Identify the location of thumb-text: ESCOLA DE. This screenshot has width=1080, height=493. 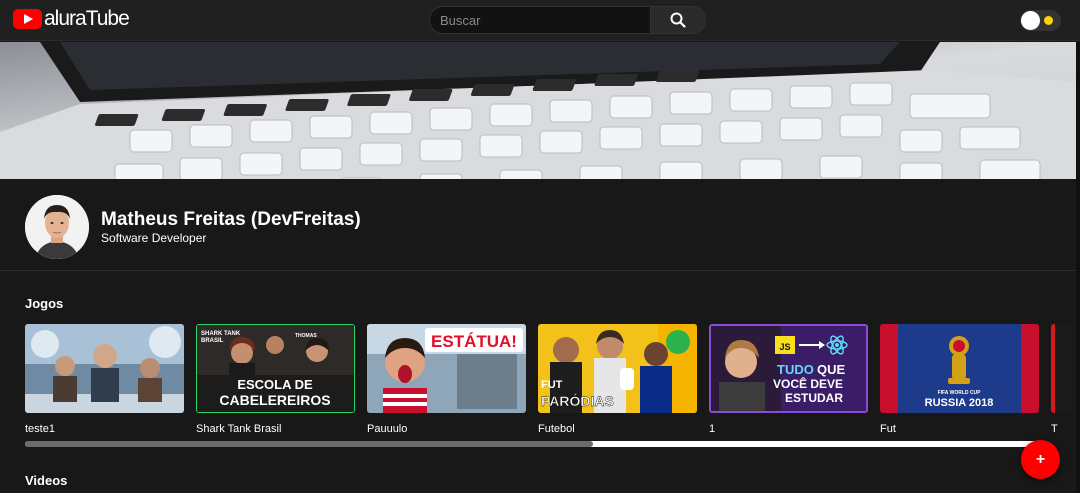
(275, 384).